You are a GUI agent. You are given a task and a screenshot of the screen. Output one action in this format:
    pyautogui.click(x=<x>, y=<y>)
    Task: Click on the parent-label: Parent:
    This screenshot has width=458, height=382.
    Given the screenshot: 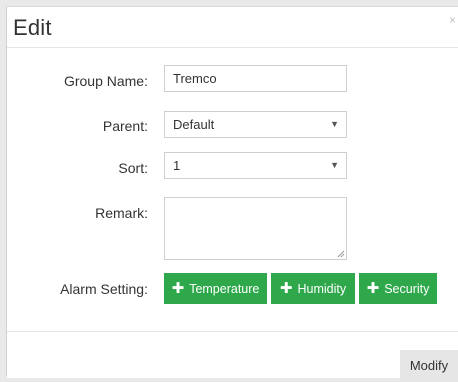 What is the action you would take?
    pyautogui.click(x=125, y=126)
    